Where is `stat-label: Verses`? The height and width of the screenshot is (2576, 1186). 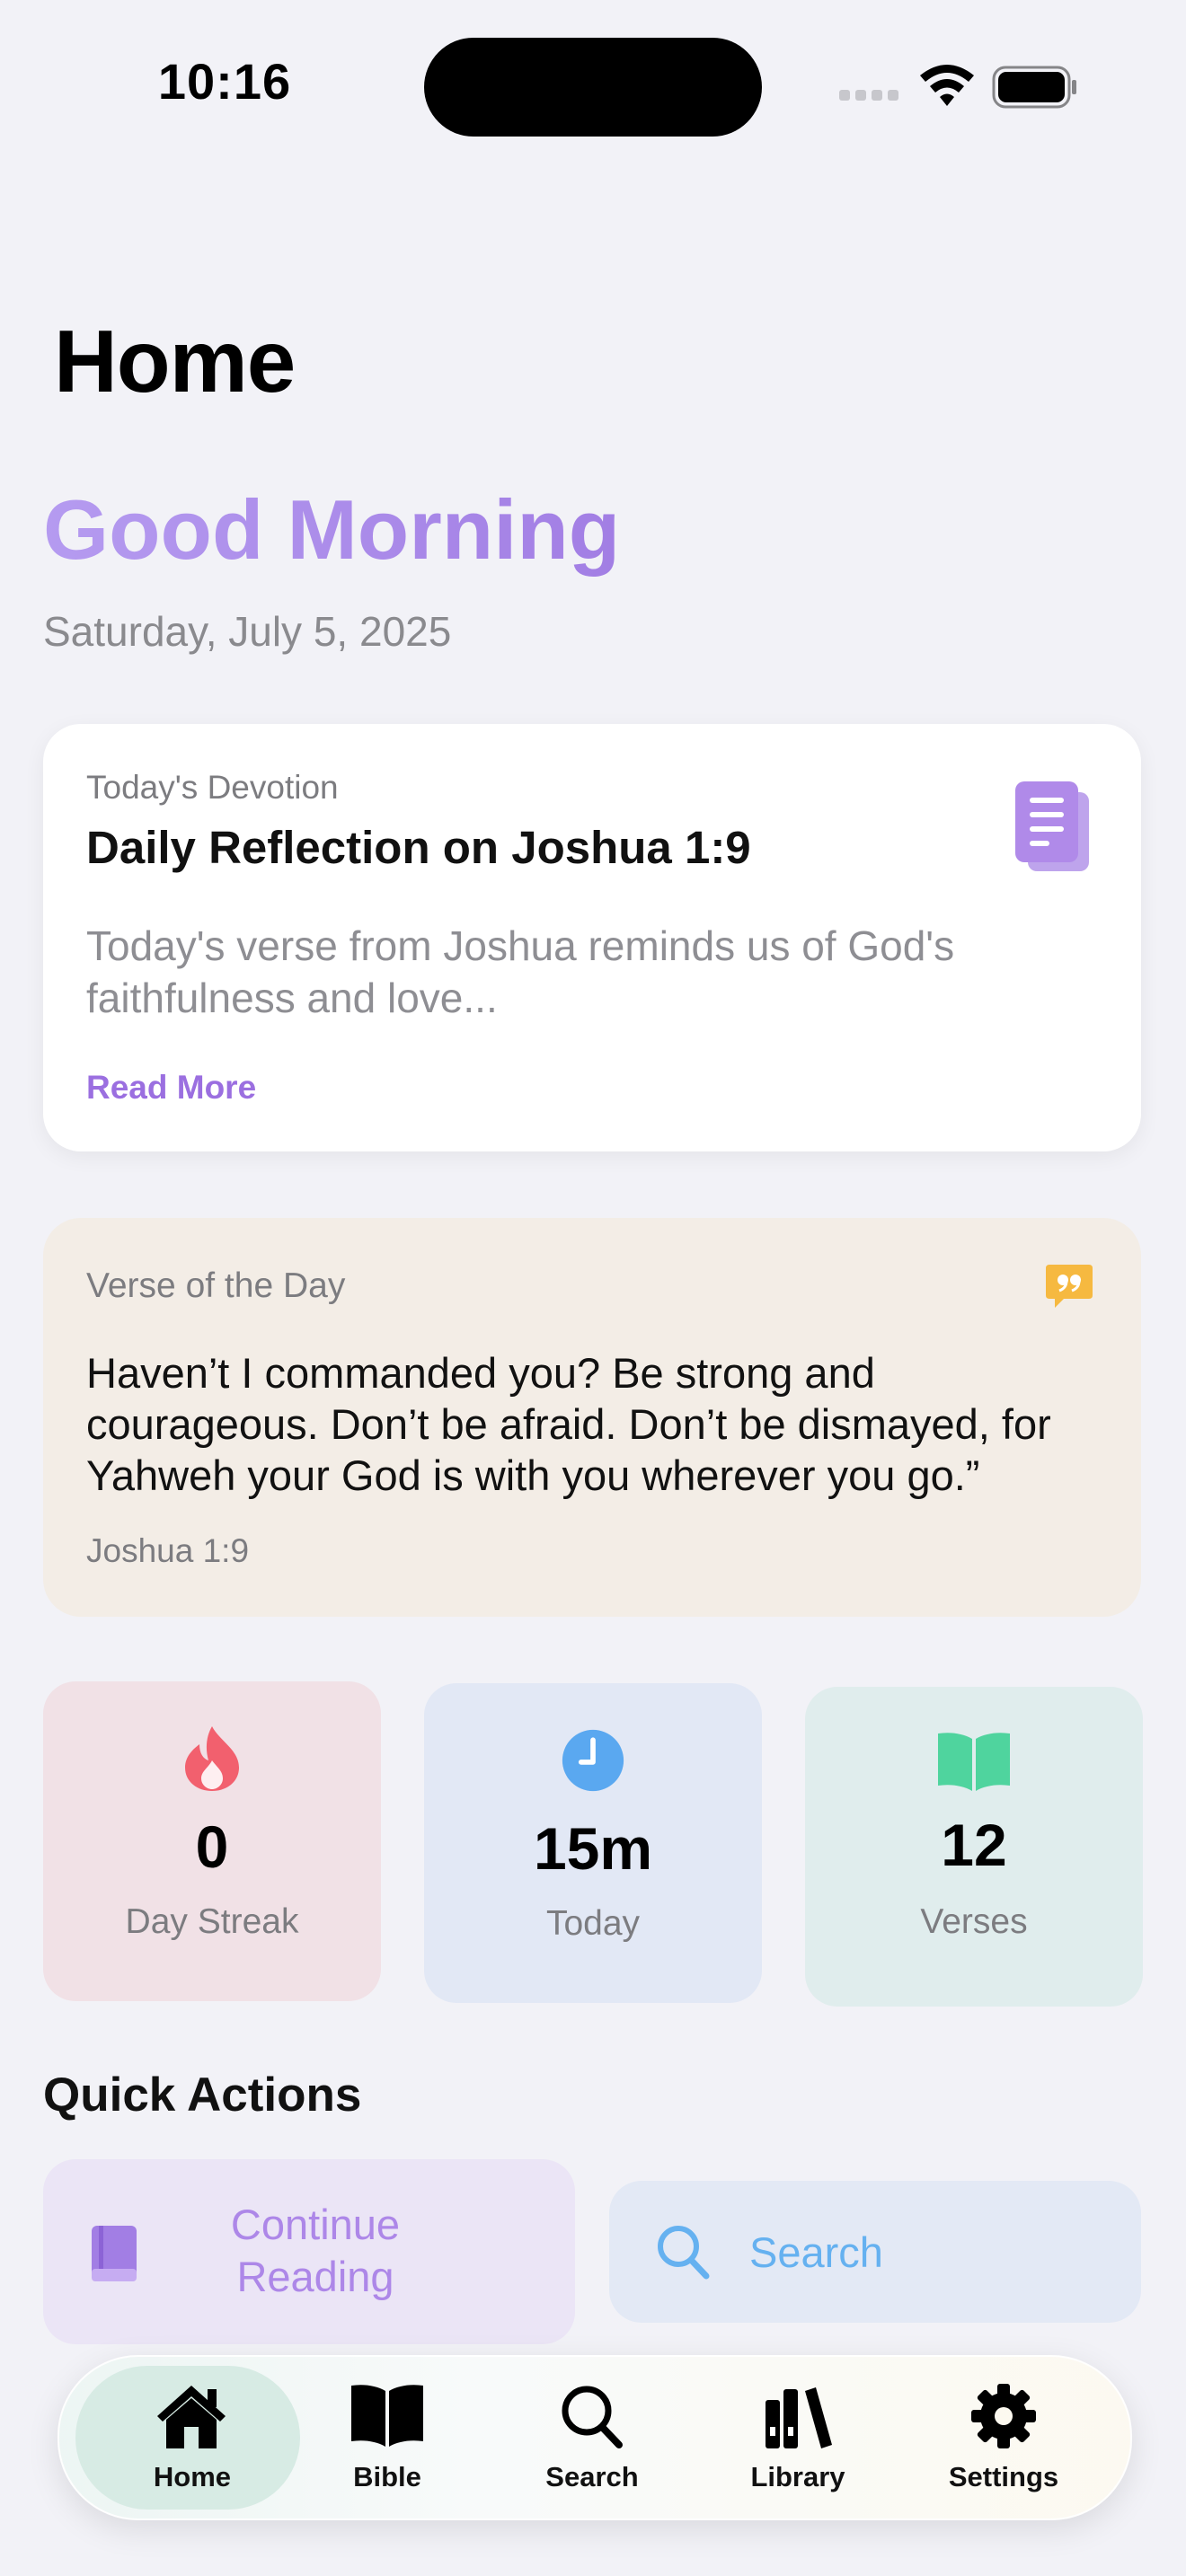 stat-label: Verses is located at coordinates (974, 1921).